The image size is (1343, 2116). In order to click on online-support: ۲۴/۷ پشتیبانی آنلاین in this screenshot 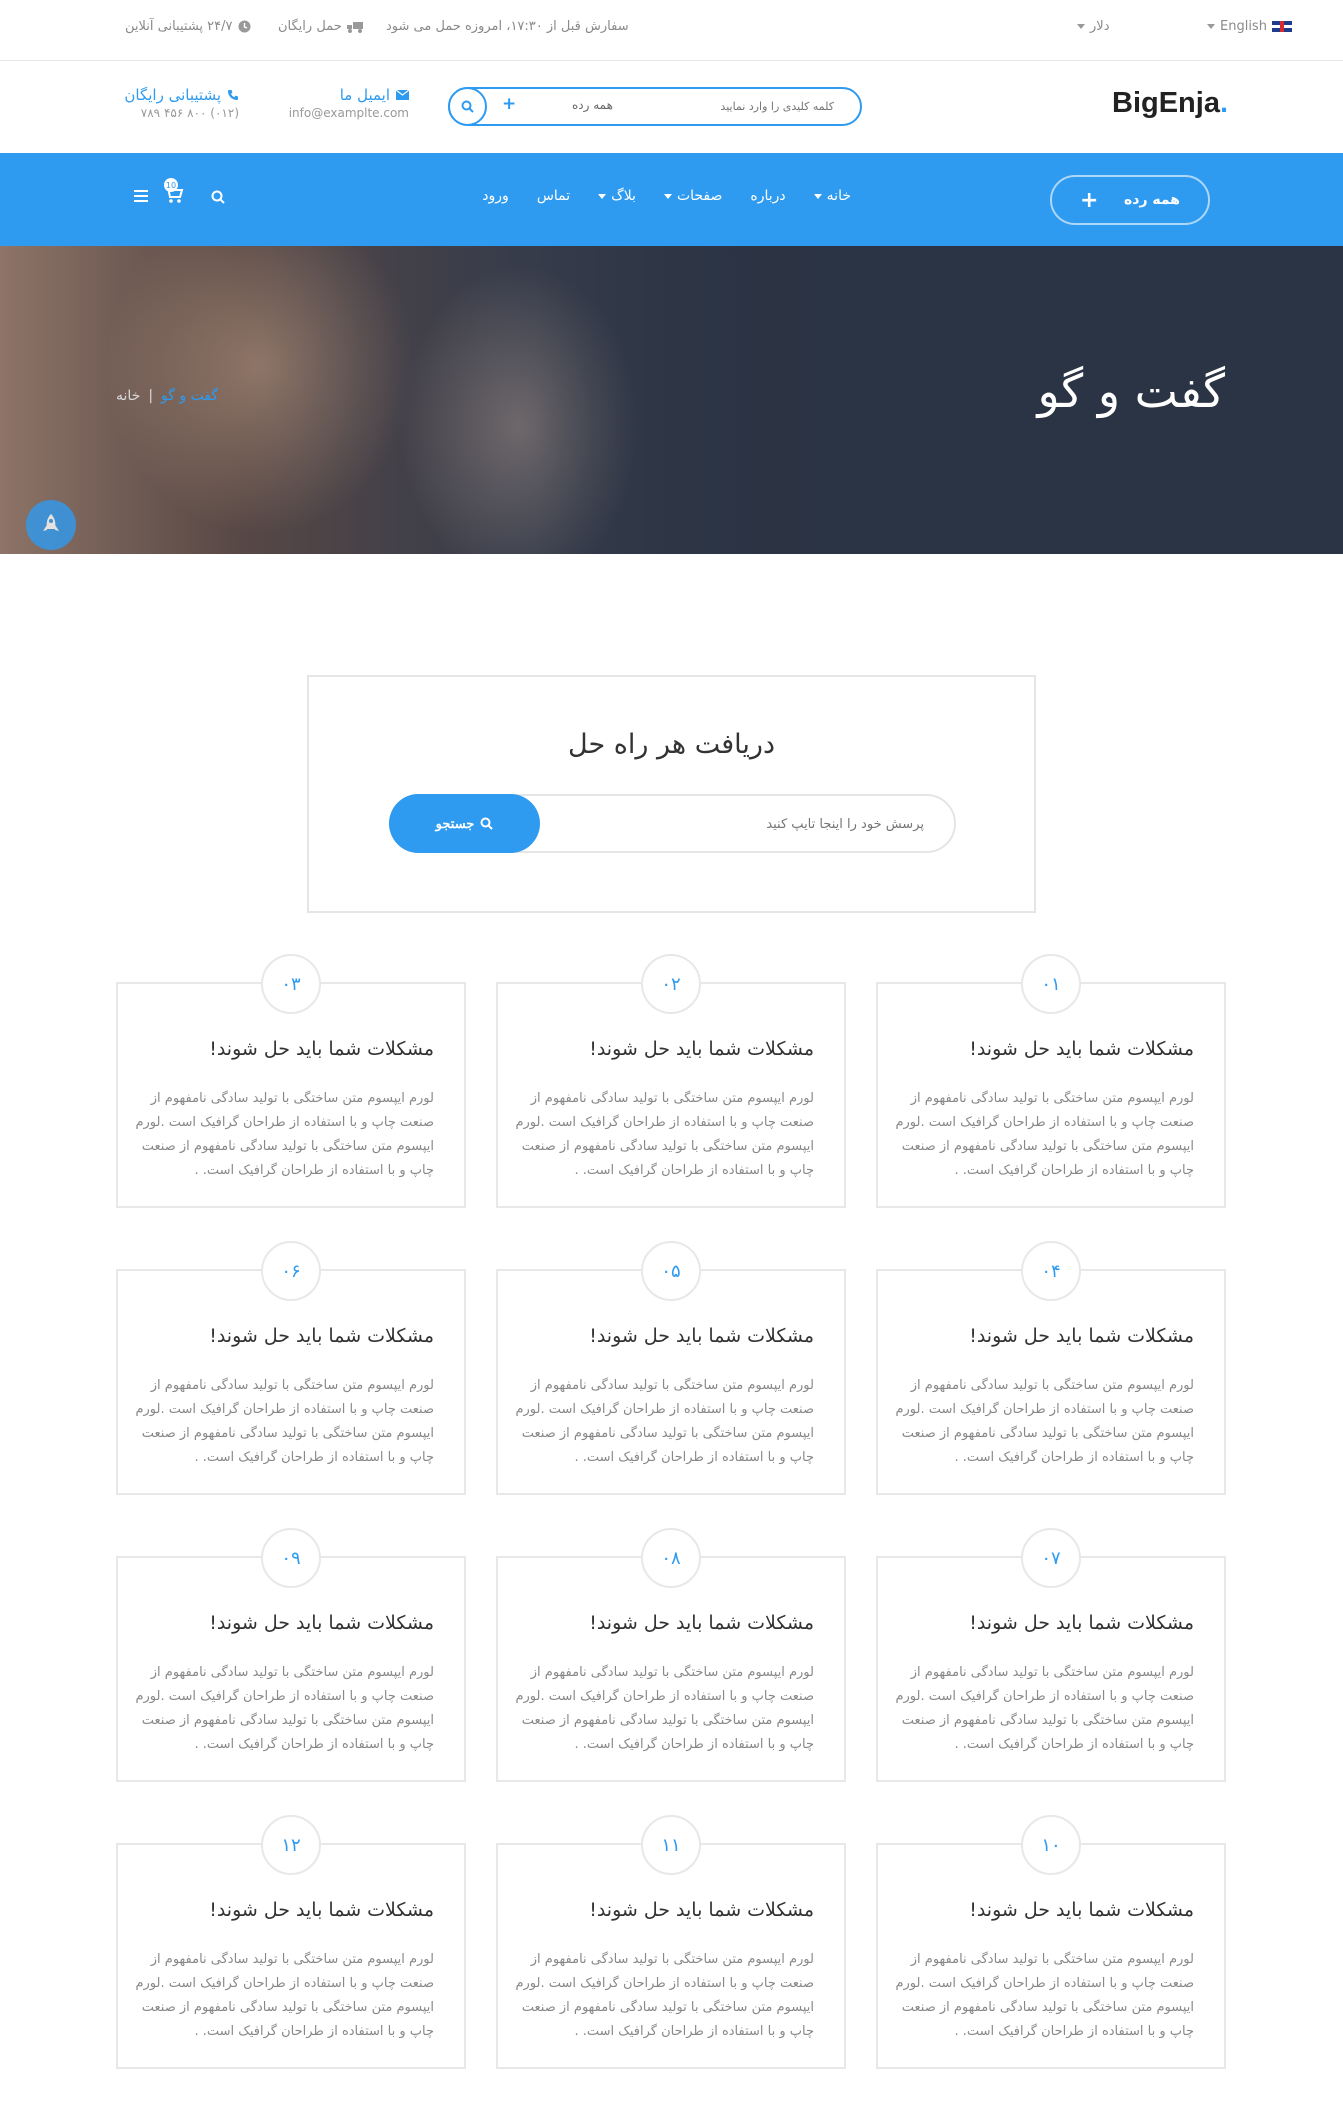, I will do `click(188, 26)`.